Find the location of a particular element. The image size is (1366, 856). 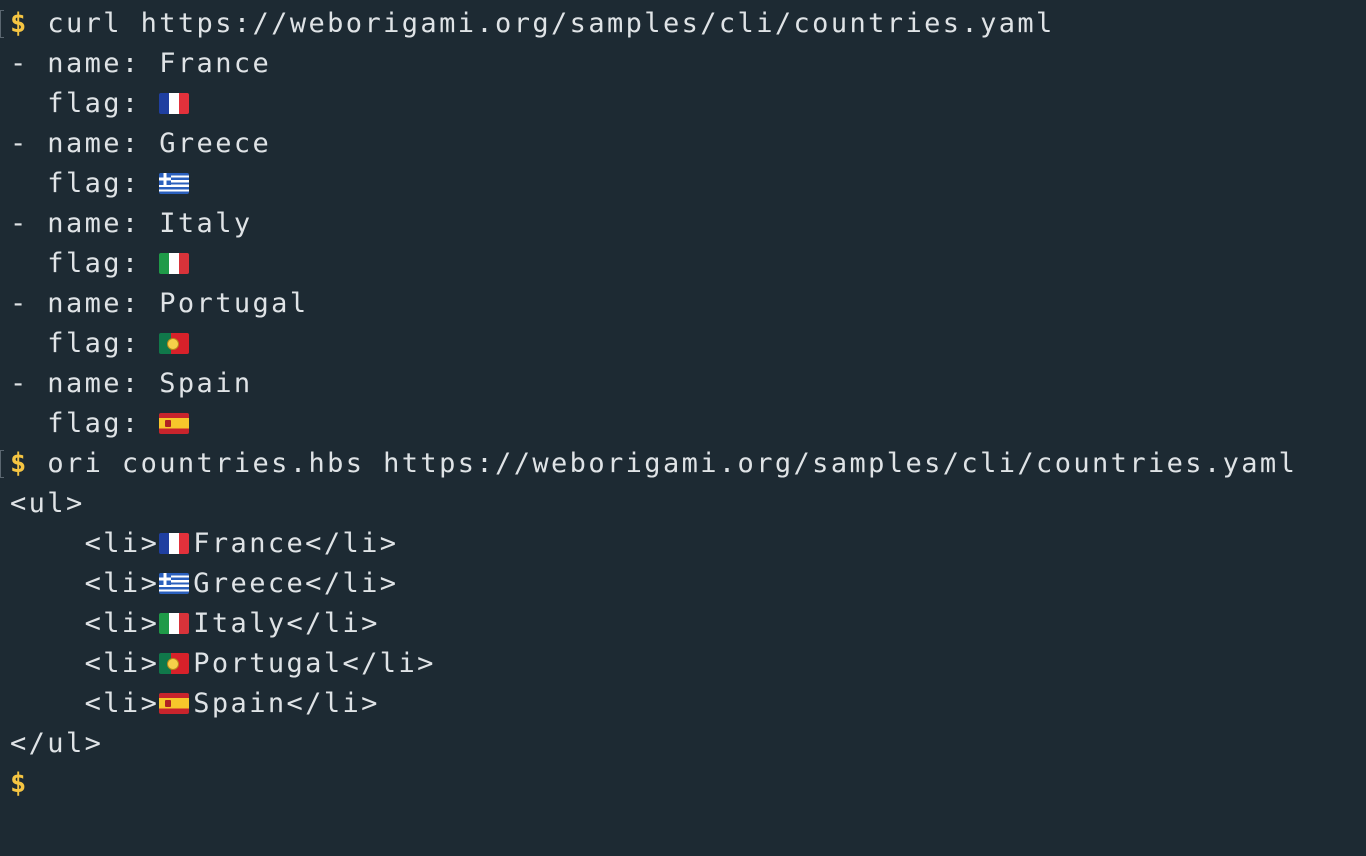

yaml-name-line: - name: Spain is located at coordinates (131, 383).